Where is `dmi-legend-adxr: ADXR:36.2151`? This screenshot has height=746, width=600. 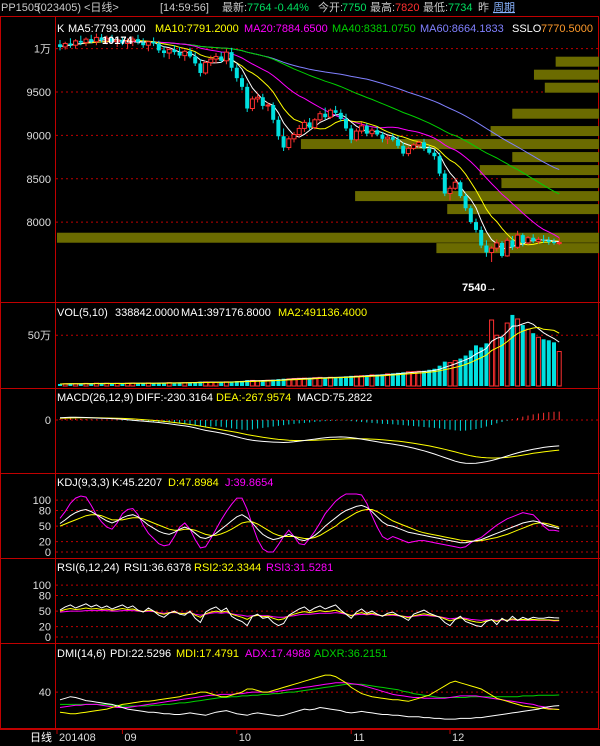
dmi-legend-adxr: ADXR:36.2151 is located at coordinates (350, 654).